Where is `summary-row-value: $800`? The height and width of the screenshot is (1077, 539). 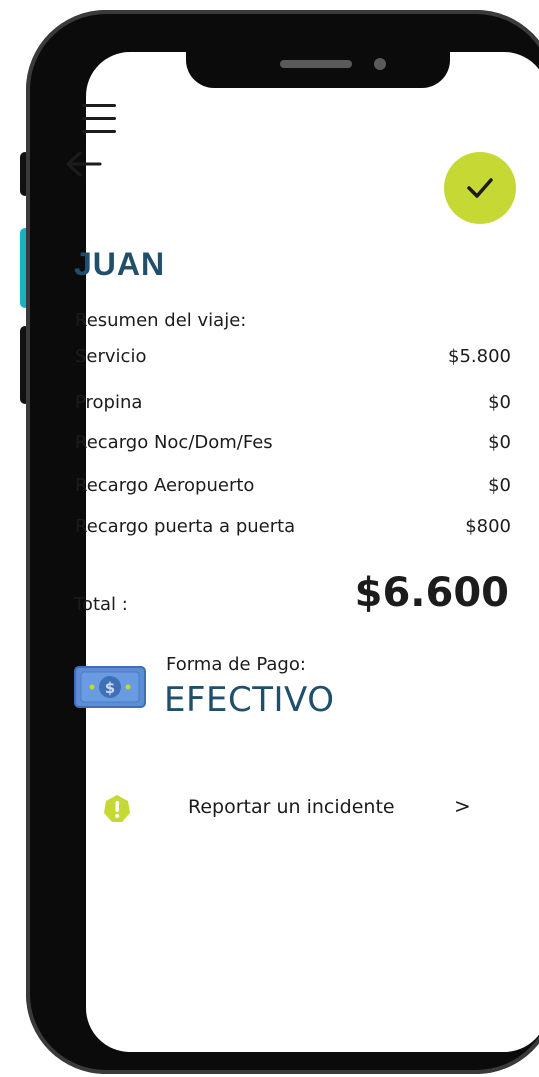 summary-row-value: $800 is located at coordinates (488, 526).